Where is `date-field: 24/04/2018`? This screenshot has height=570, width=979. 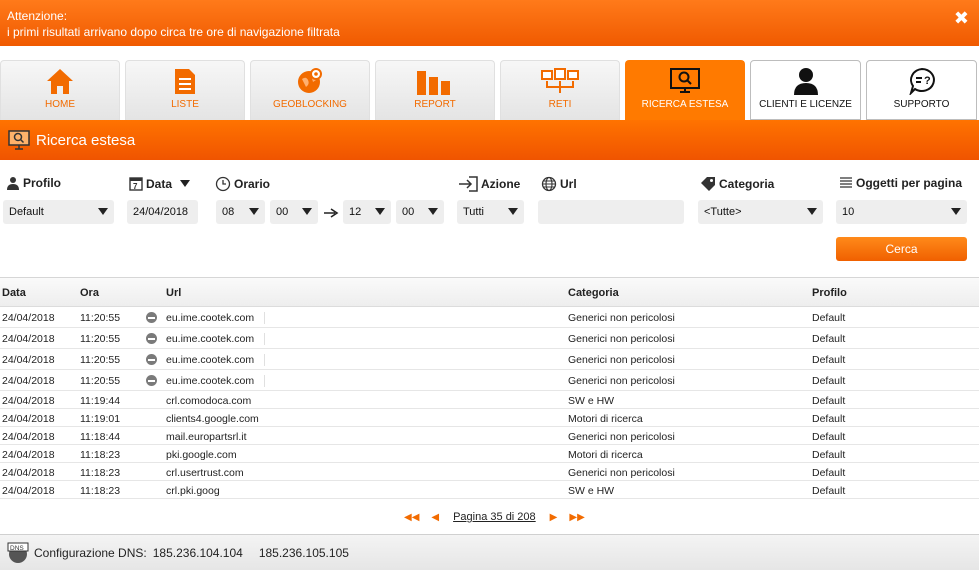 date-field: 24/04/2018 is located at coordinates (162, 212).